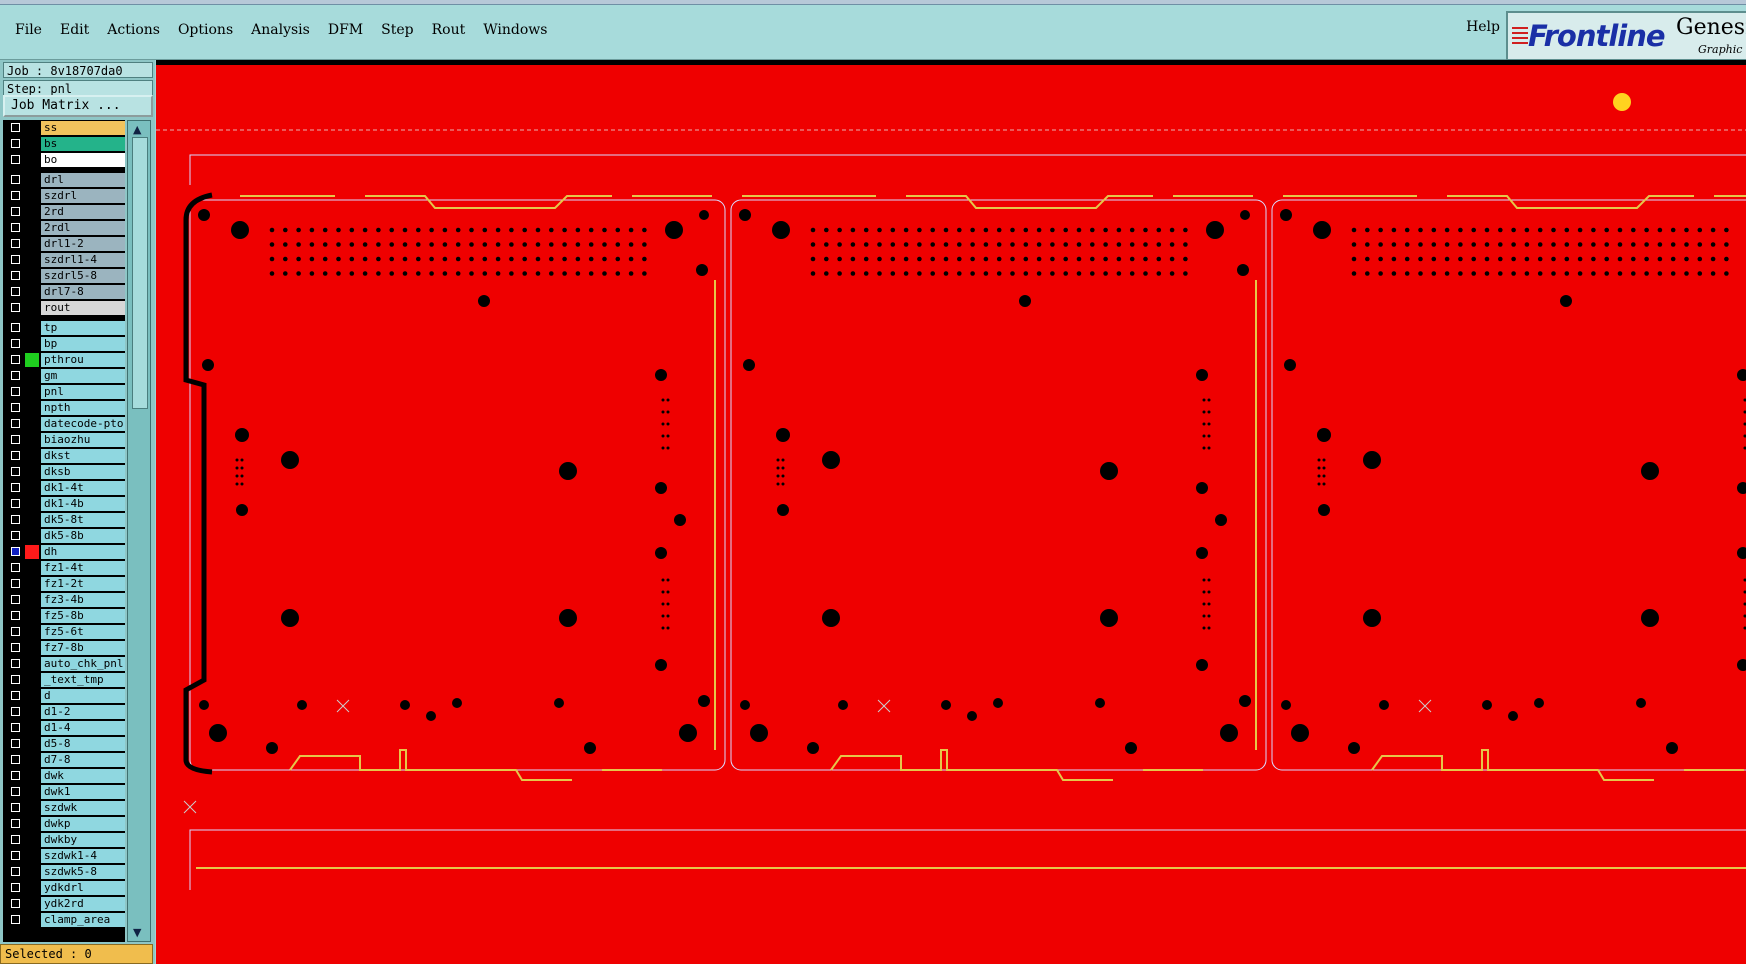 The width and height of the screenshot is (1746, 964). I want to click on layer-name: dwkby, so click(83, 840).